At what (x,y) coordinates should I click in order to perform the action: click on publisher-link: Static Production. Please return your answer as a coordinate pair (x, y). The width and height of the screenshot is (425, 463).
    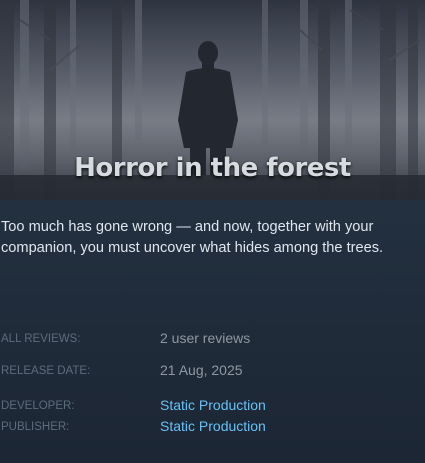
    Looking at the image, I should click on (213, 426).